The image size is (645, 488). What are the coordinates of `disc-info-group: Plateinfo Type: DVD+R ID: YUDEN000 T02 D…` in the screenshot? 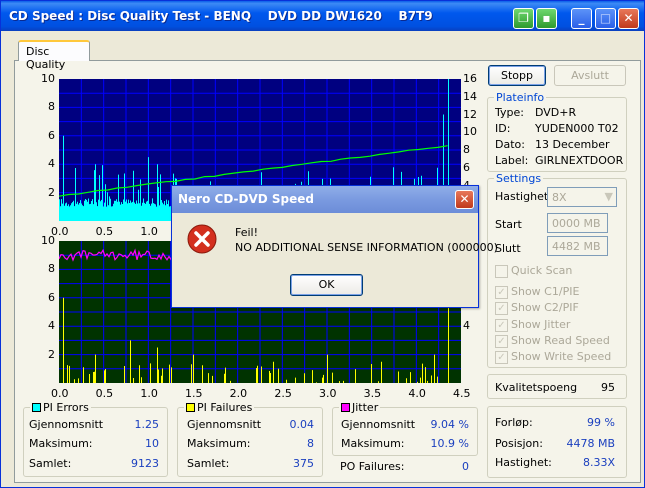 It's located at (557, 131).